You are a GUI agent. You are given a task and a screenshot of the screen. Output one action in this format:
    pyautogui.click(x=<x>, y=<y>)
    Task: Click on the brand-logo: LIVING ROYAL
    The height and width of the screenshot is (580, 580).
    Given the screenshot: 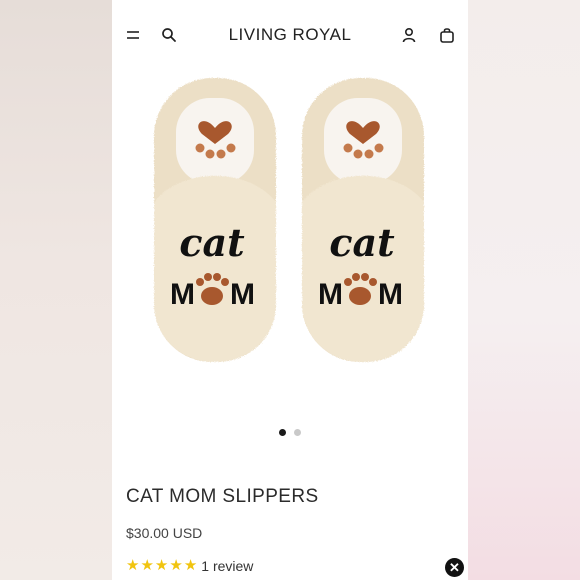 What is the action you would take?
    pyautogui.click(x=290, y=34)
    